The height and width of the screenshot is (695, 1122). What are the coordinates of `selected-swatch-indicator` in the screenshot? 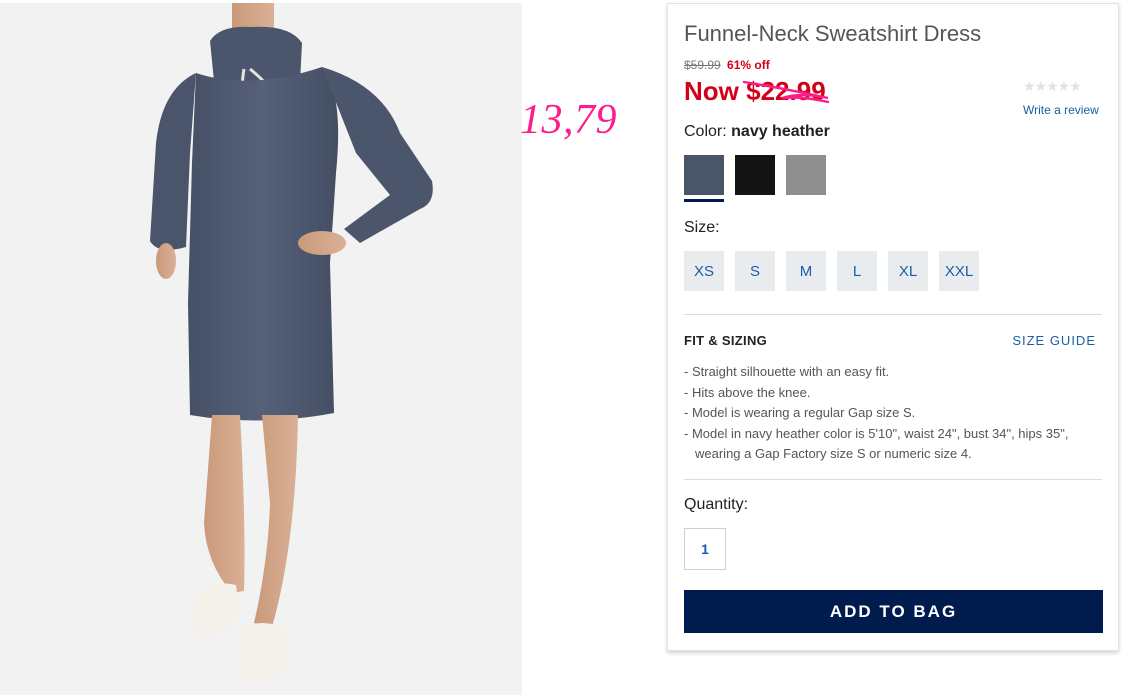 It's located at (704, 200).